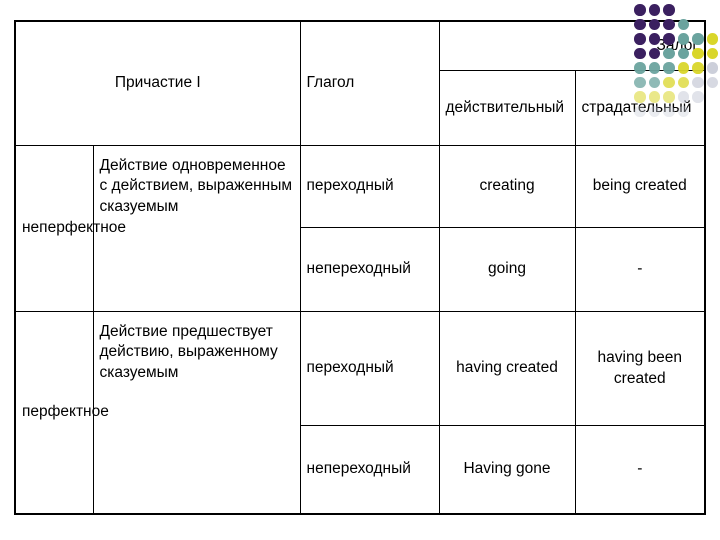 Image resolution: width=720 pixels, height=540 pixels. What do you see at coordinates (640, 368) in the screenshot?
I see `cell-passive-form: having been created` at bounding box center [640, 368].